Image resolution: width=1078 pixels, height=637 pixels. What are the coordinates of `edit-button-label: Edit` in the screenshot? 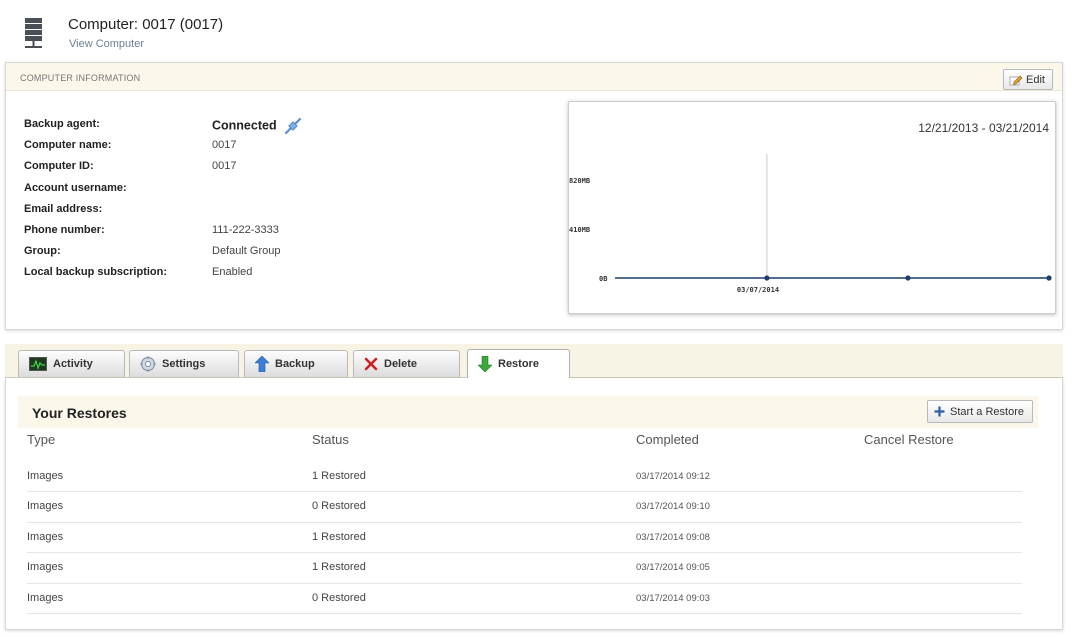 It's located at (1035, 79).